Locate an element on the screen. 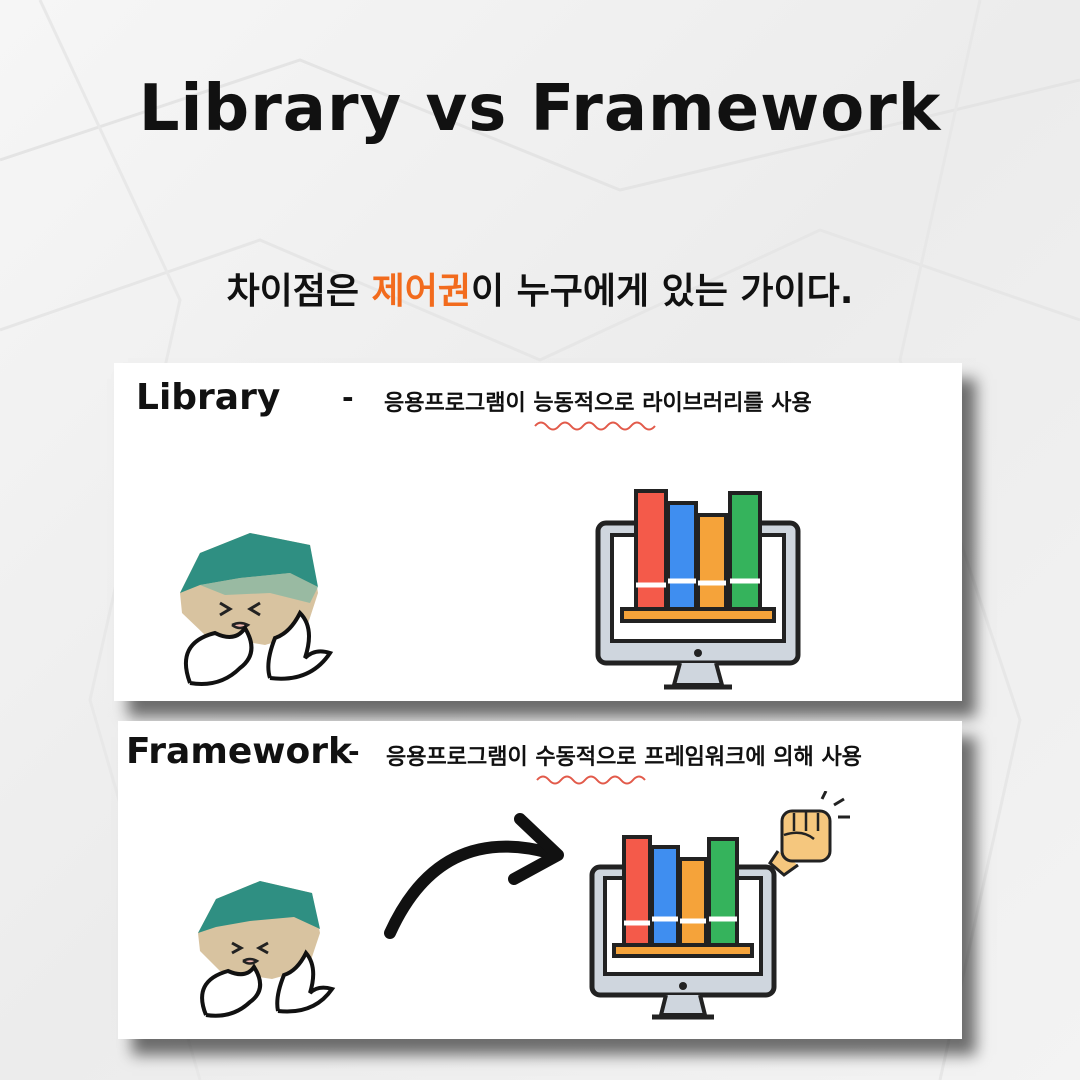 The height and width of the screenshot is (1080, 1080). library-desc-underlined: 능동적으로 is located at coordinates (595, 408).